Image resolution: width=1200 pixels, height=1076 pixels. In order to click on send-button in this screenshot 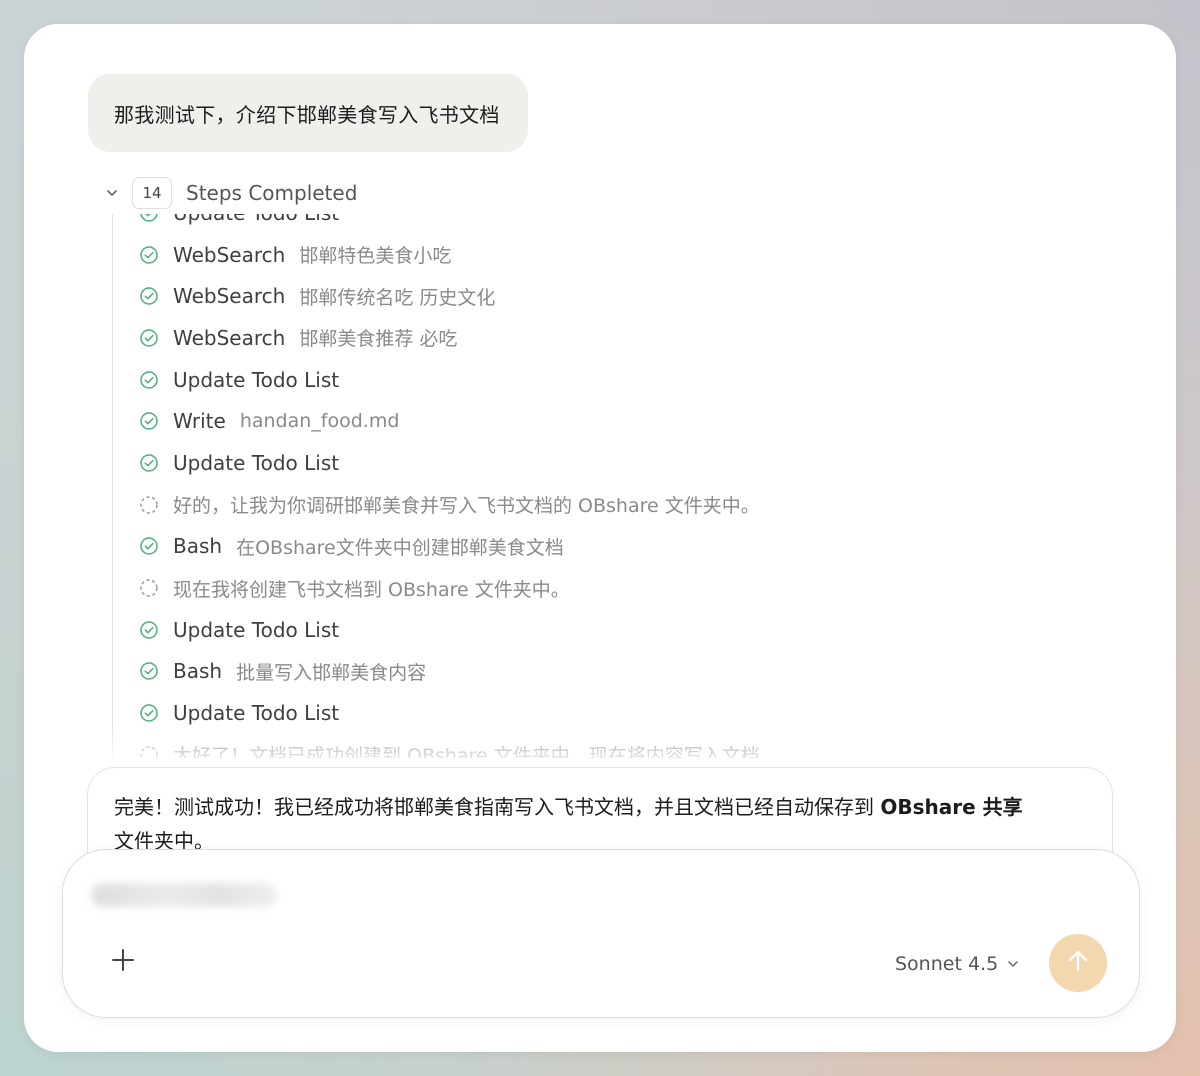, I will do `click(1078, 963)`.